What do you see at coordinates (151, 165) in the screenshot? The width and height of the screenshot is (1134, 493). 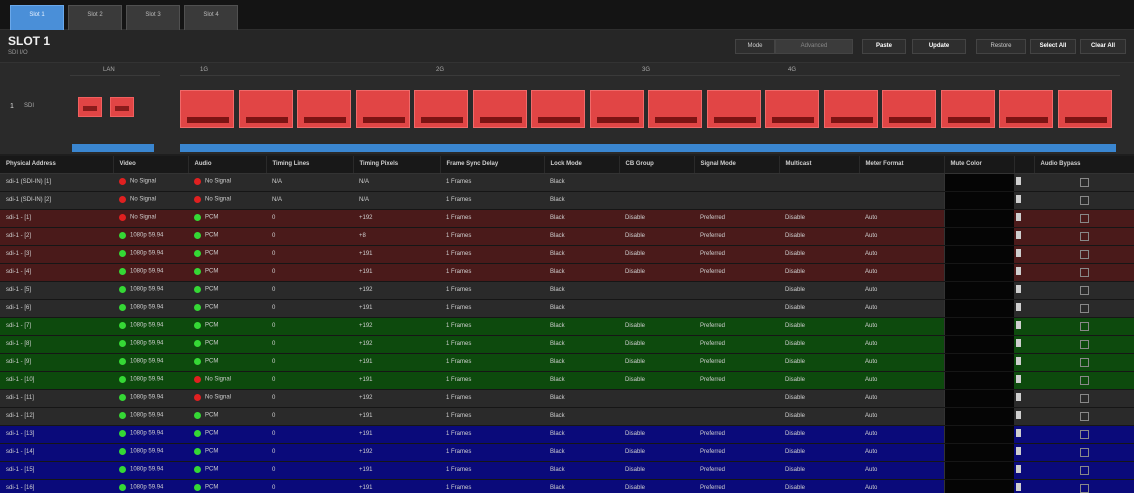 I see `col-video: Video` at bounding box center [151, 165].